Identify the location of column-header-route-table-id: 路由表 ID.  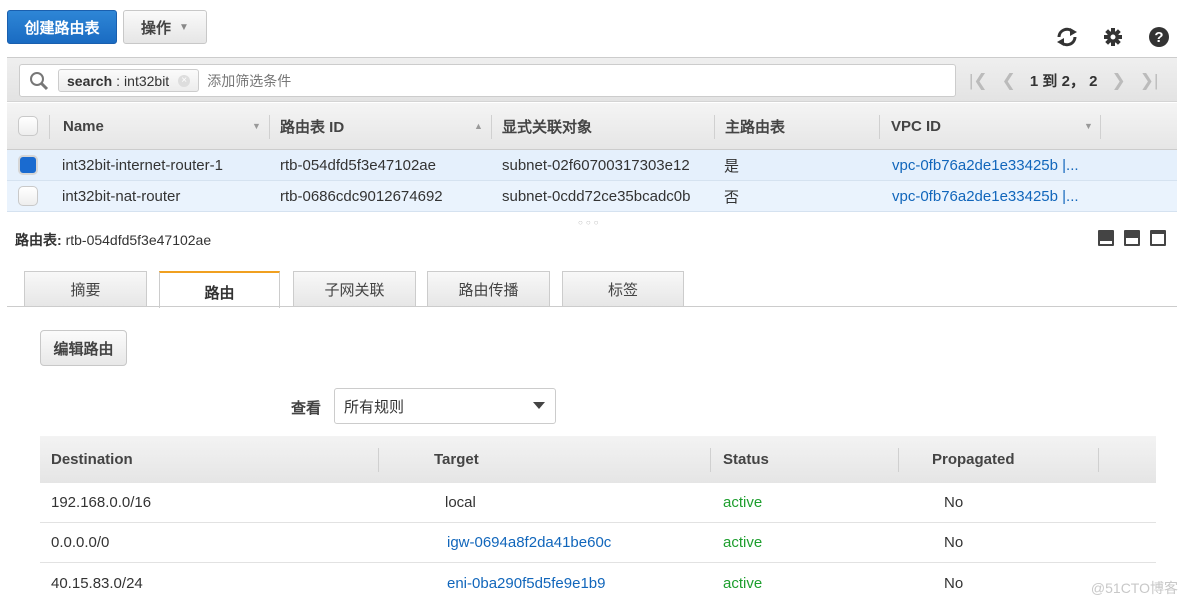
(312, 126).